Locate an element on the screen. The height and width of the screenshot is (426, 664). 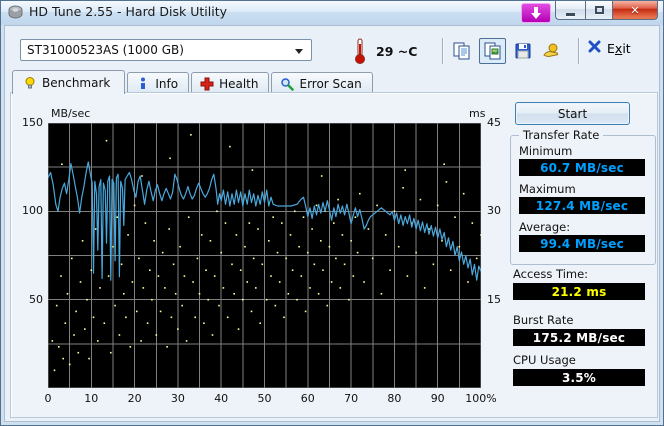
average-label: Average: is located at coordinates (545, 227).